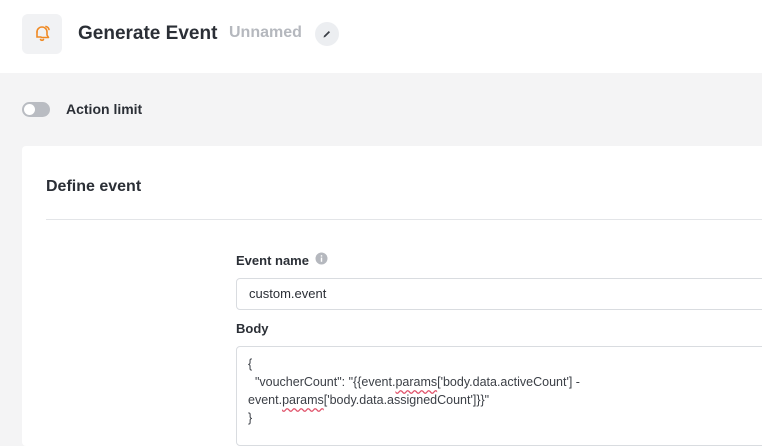  I want to click on body-line: event., so click(265, 400).